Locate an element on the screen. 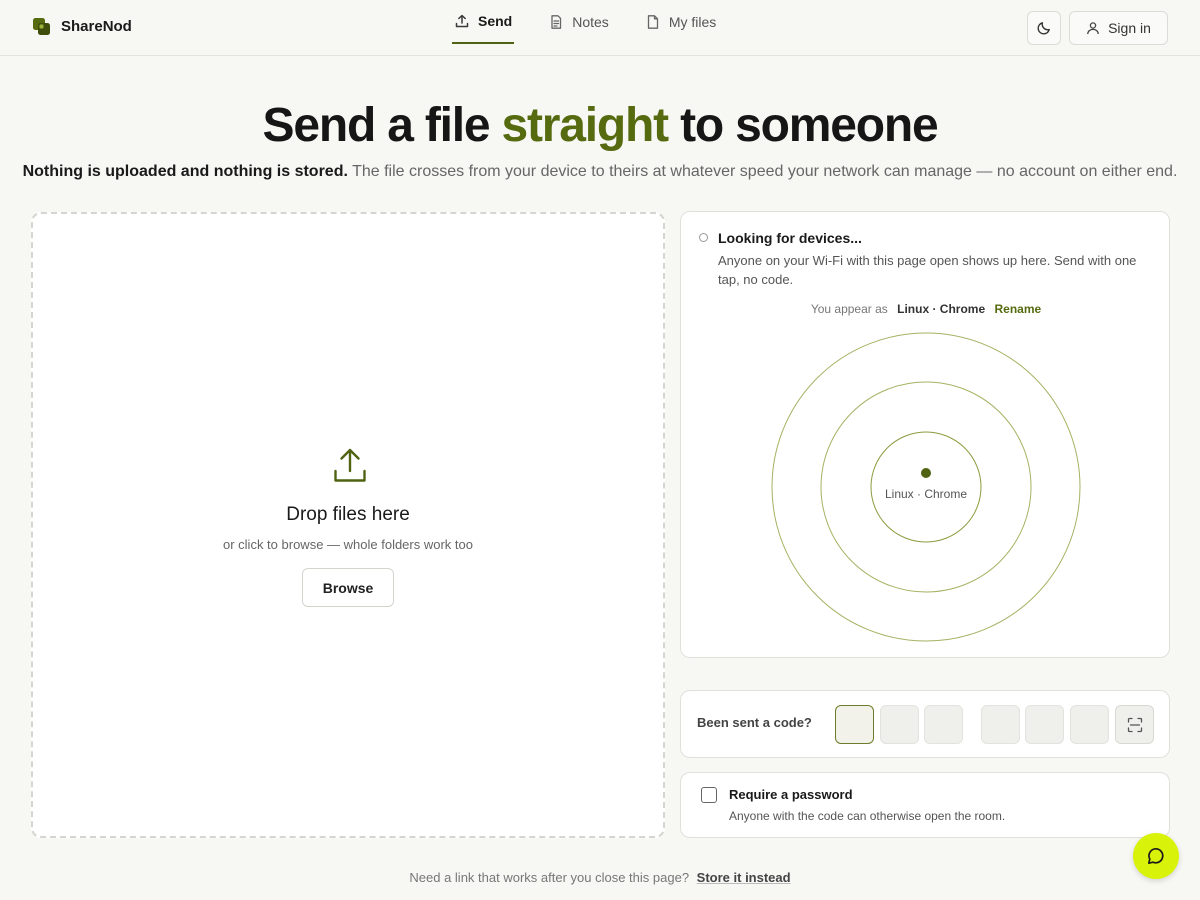 This screenshot has width=1200, height=900. scan-icon is located at coordinates (1134, 724).